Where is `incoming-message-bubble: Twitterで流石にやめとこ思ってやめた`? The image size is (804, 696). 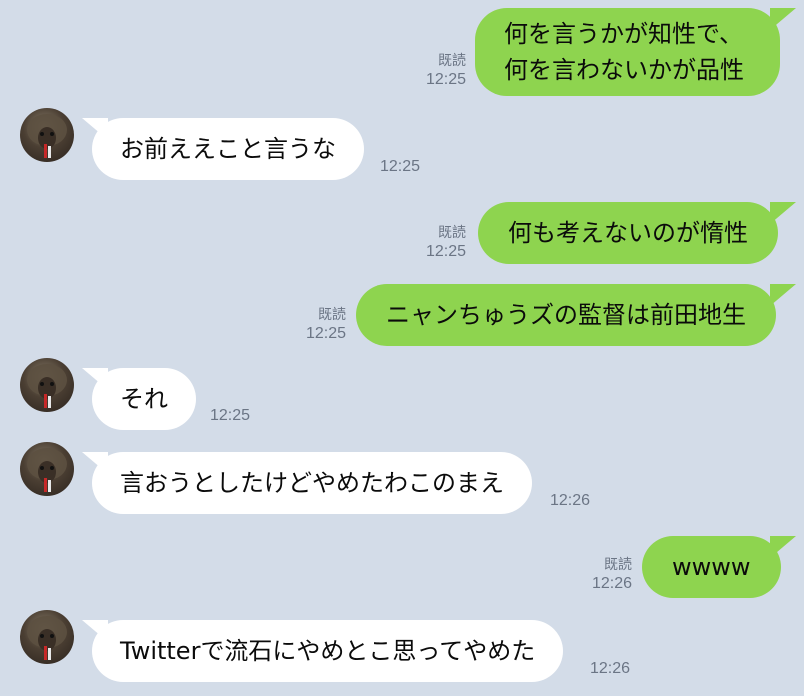
incoming-message-bubble: Twitterで流石にやめとこ思ってやめた is located at coordinates (328, 651).